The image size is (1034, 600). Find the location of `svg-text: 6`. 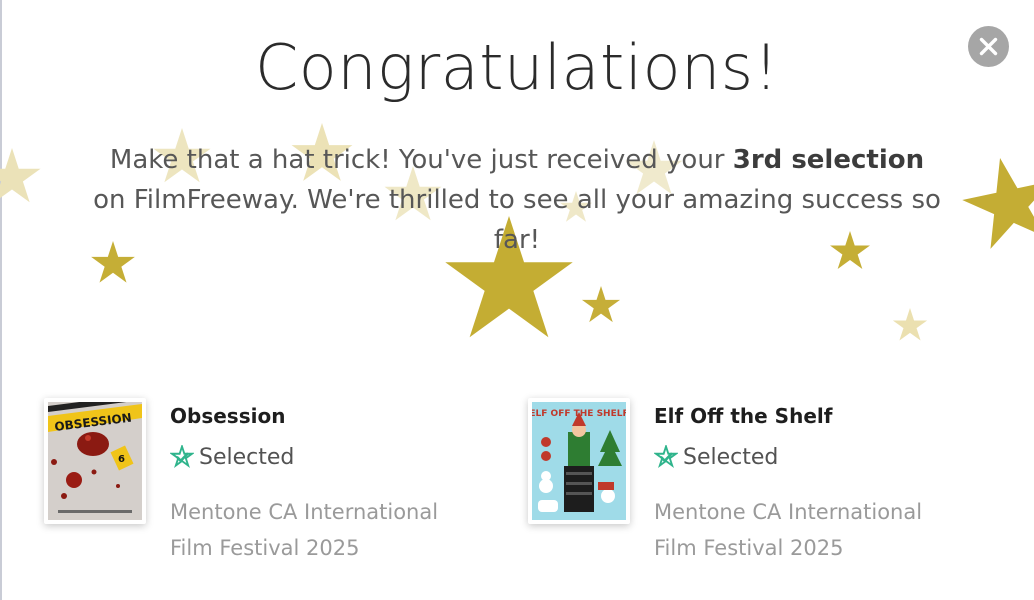

svg-text: 6 is located at coordinates (121, 459).